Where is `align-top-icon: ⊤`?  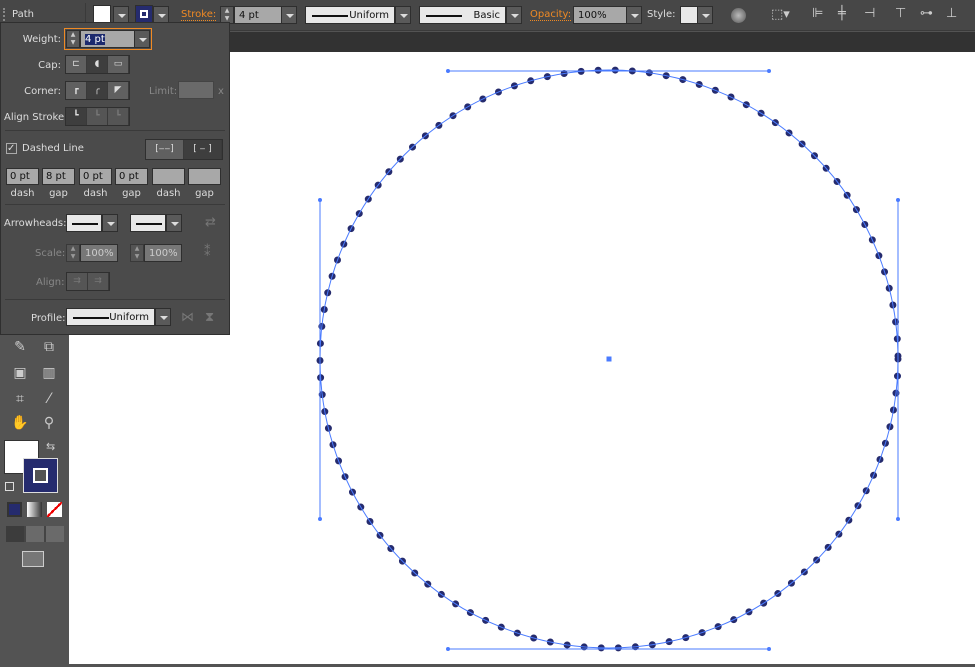 align-top-icon: ⊤ is located at coordinates (900, 13).